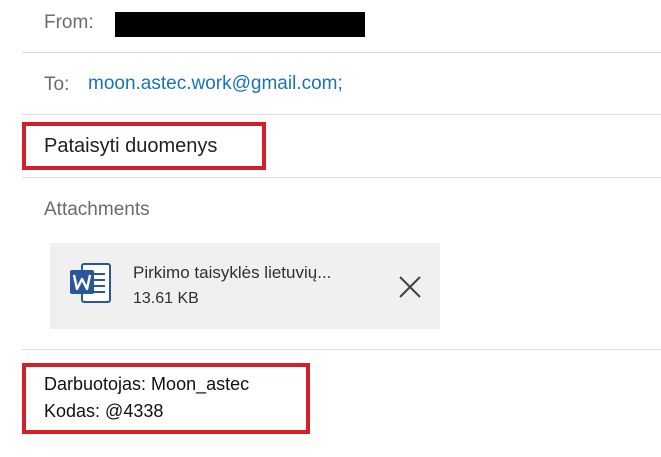  What do you see at coordinates (240, 24) in the screenshot?
I see `redacted-sender` at bounding box center [240, 24].